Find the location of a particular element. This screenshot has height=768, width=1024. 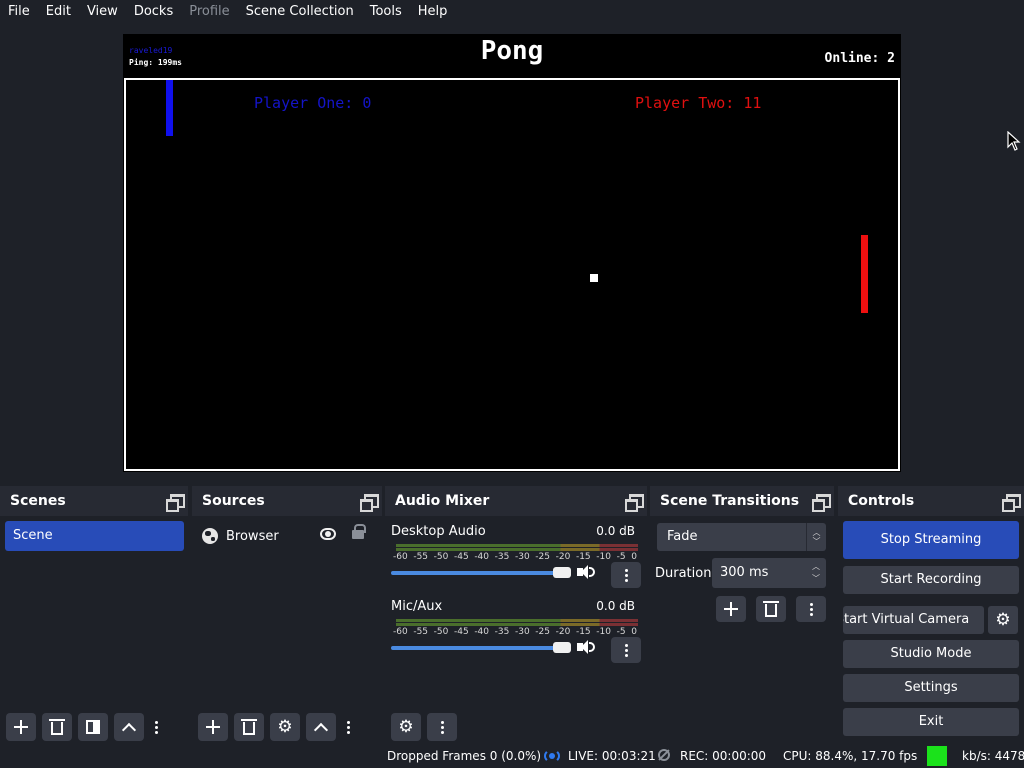

mixer-toolbar: ⚙ is located at coordinates (516, 727).